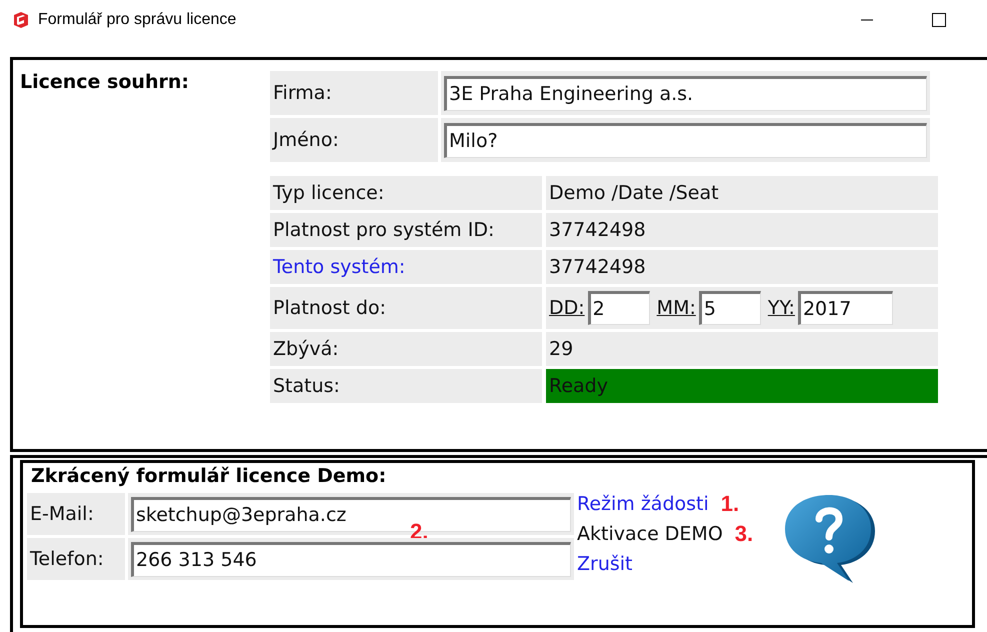  Describe the element at coordinates (567, 308) in the screenshot. I see `date-label: DD:` at that location.